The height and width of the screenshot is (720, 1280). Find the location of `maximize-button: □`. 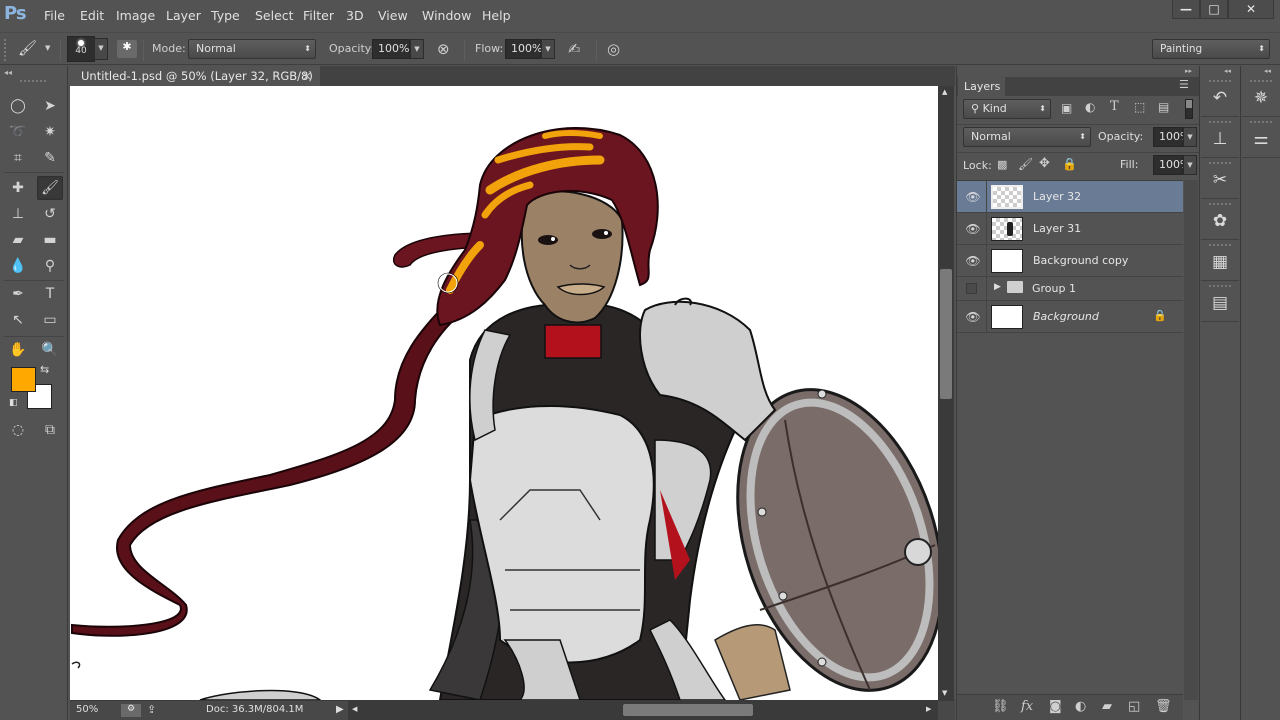

maximize-button: □ is located at coordinates (1214, 9).